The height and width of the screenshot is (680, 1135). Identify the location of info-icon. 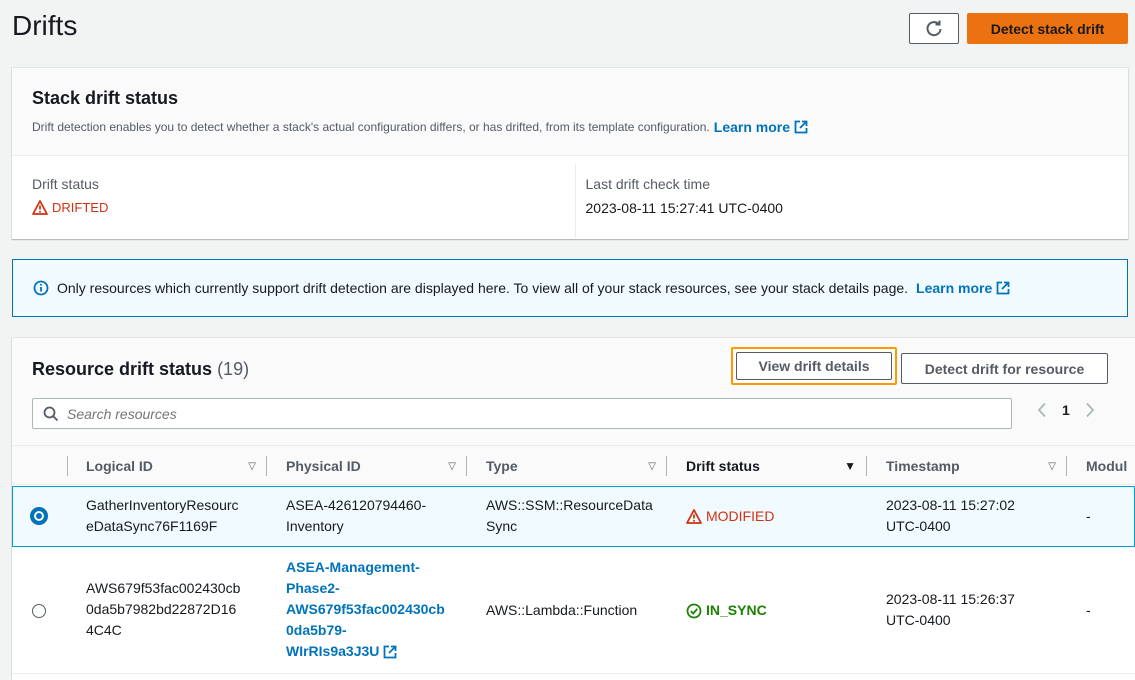
(41, 288).